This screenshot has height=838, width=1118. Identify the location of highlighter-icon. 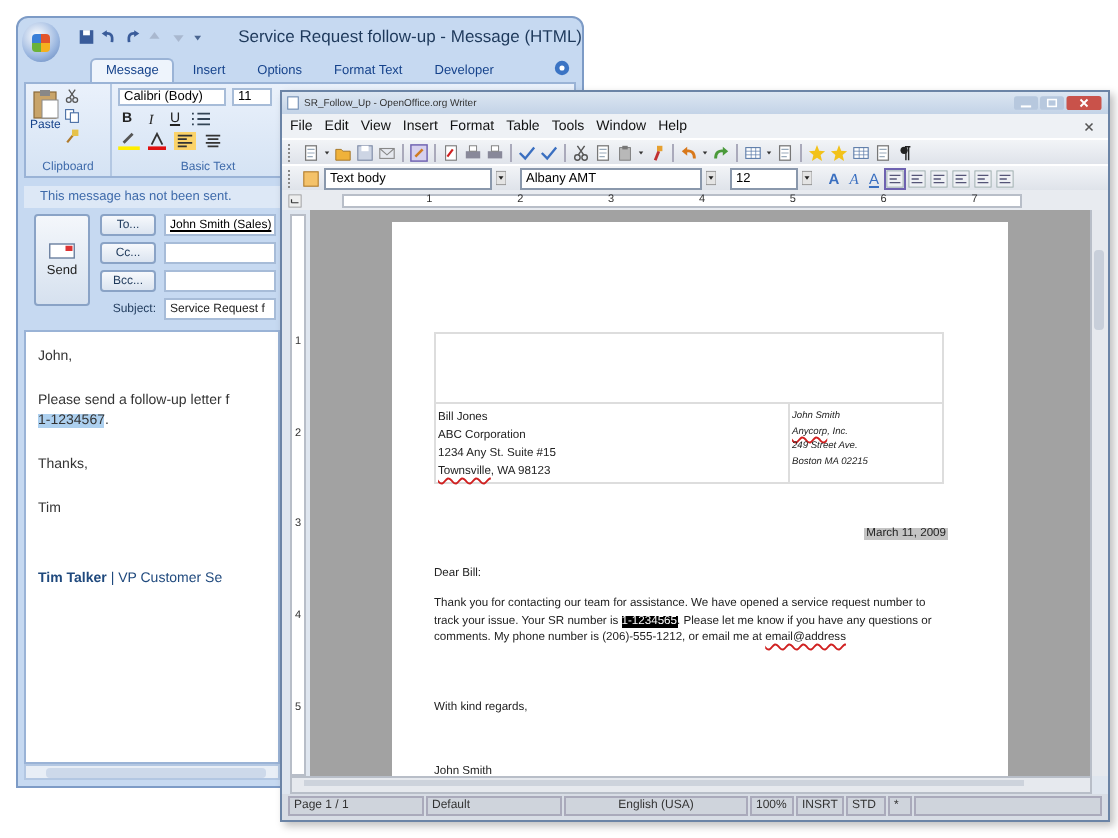
(129, 141).